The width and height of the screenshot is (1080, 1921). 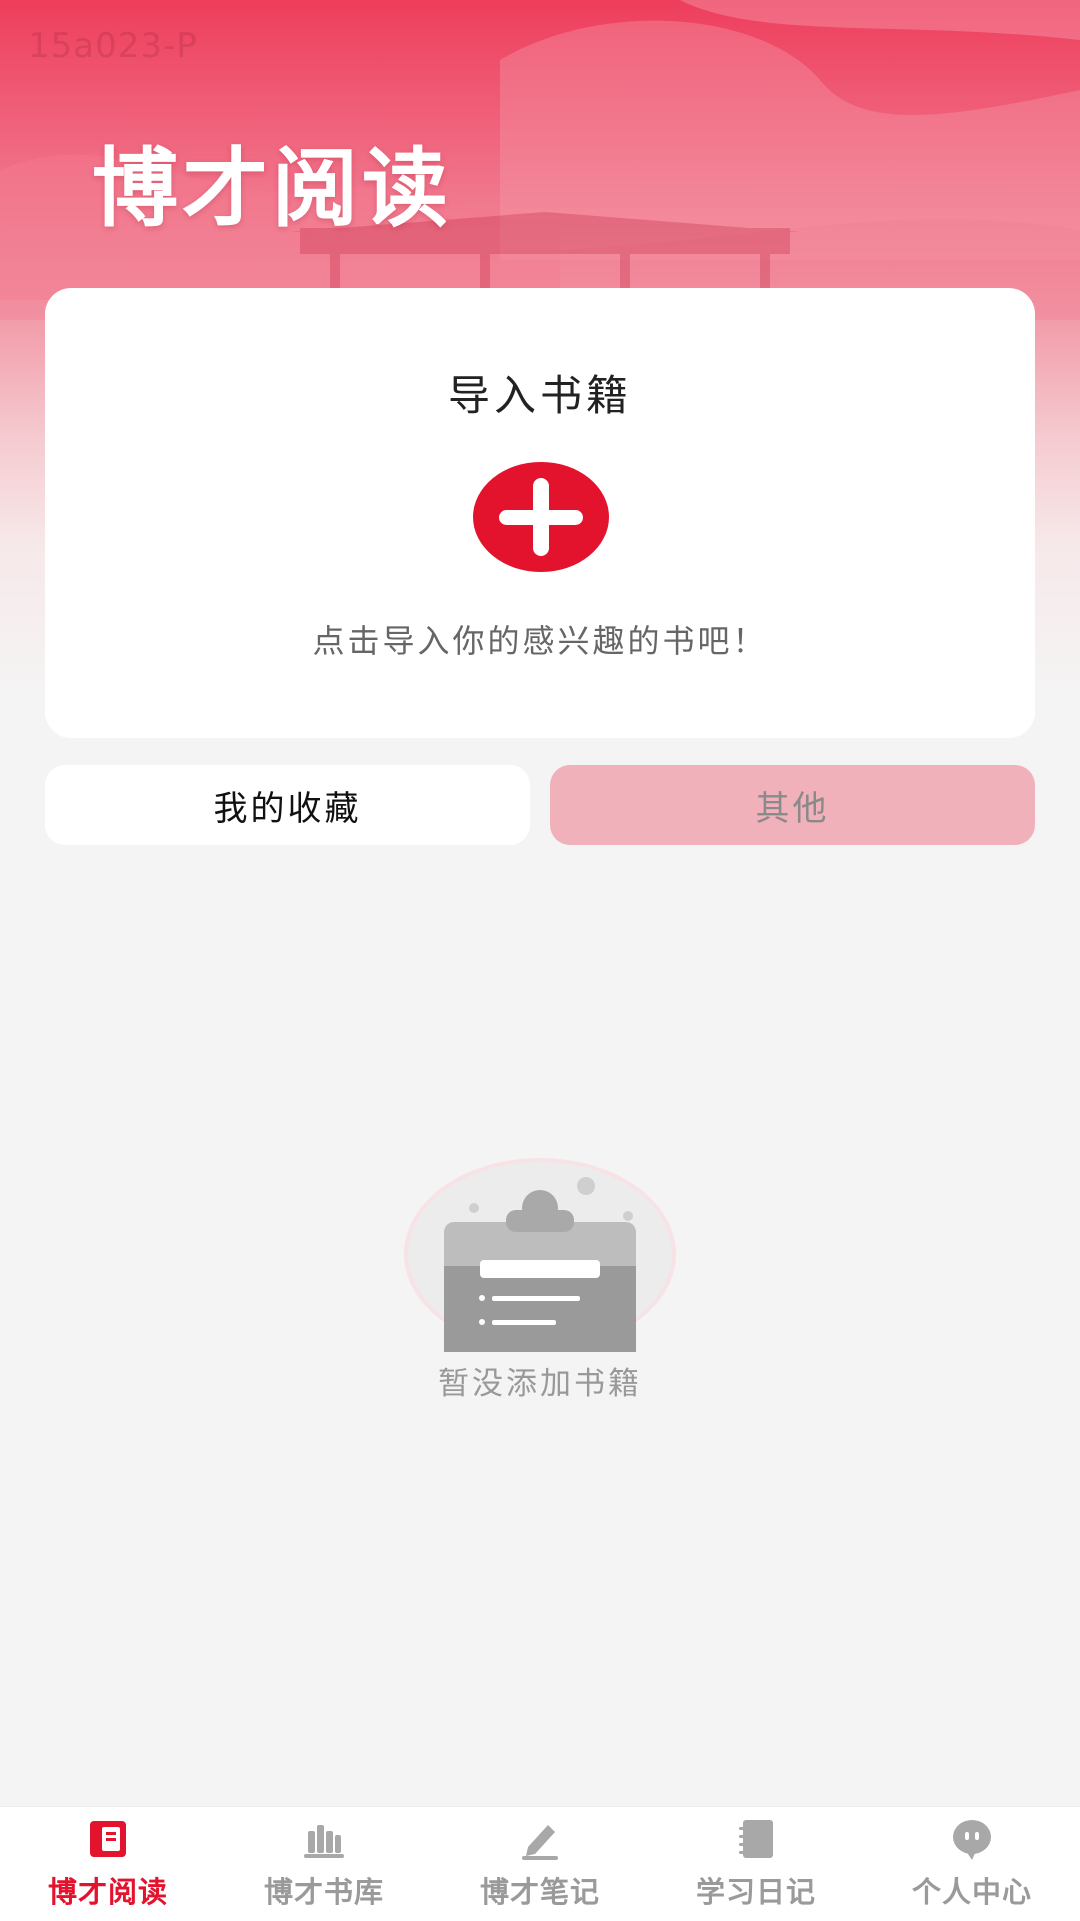 What do you see at coordinates (540, 641) in the screenshot?
I see `import-hint-text: 点击导入你的感兴趣的书吧！` at bounding box center [540, 641].